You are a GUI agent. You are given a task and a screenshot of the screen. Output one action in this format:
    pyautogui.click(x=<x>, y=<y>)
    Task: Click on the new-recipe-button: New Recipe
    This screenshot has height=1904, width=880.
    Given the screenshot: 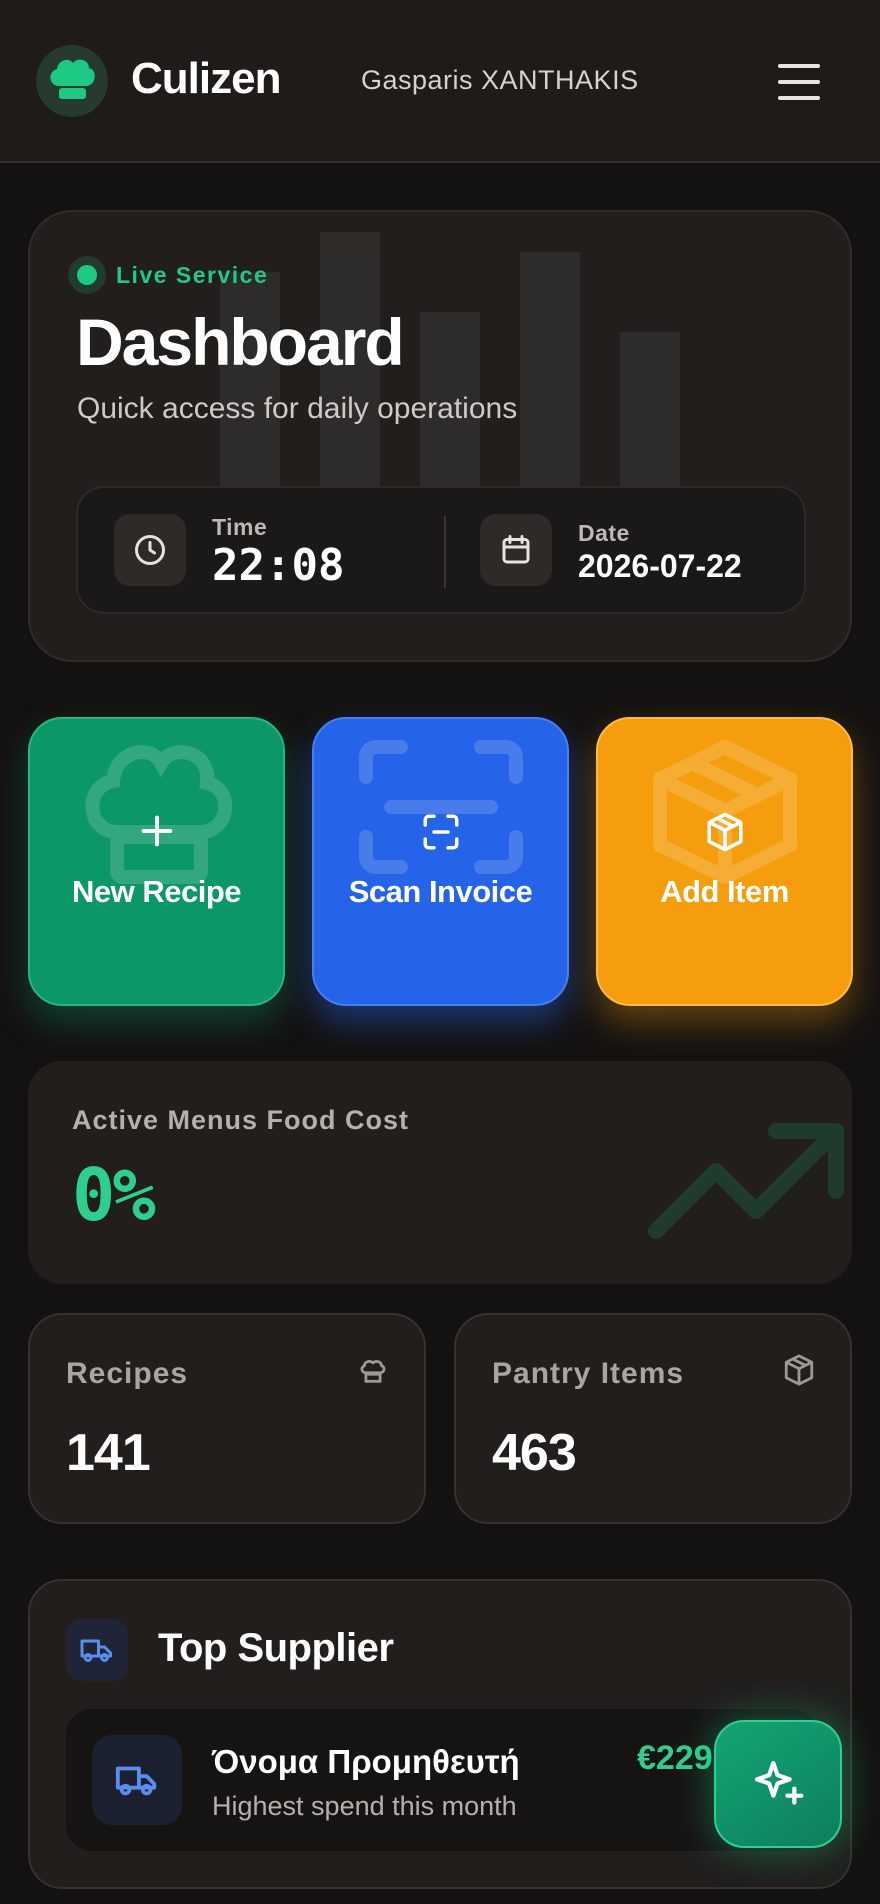 What is the action you would take?
    pyautogui.click(x=156, y=861)
    